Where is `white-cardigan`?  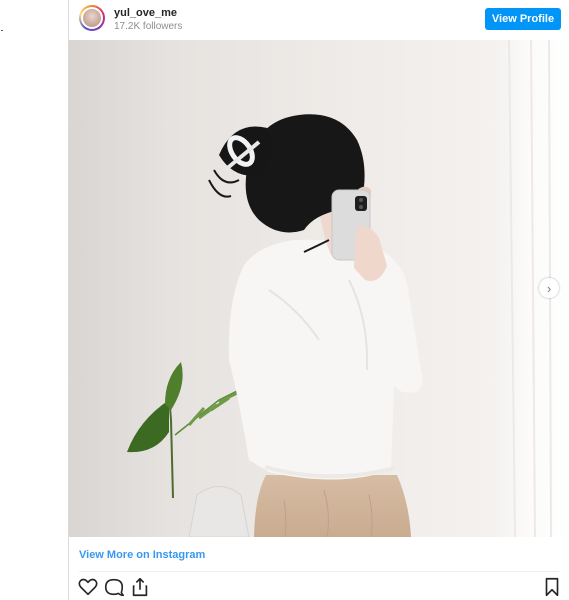 white-cardigan is located at coordinates (325, 359).